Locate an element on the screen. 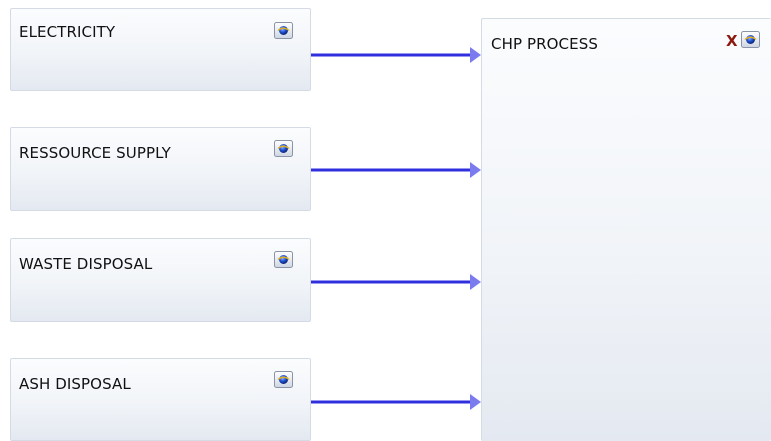  node-ressource-supply-label: RESSOURCE SUPPLY is located at coordinates (95, 153).